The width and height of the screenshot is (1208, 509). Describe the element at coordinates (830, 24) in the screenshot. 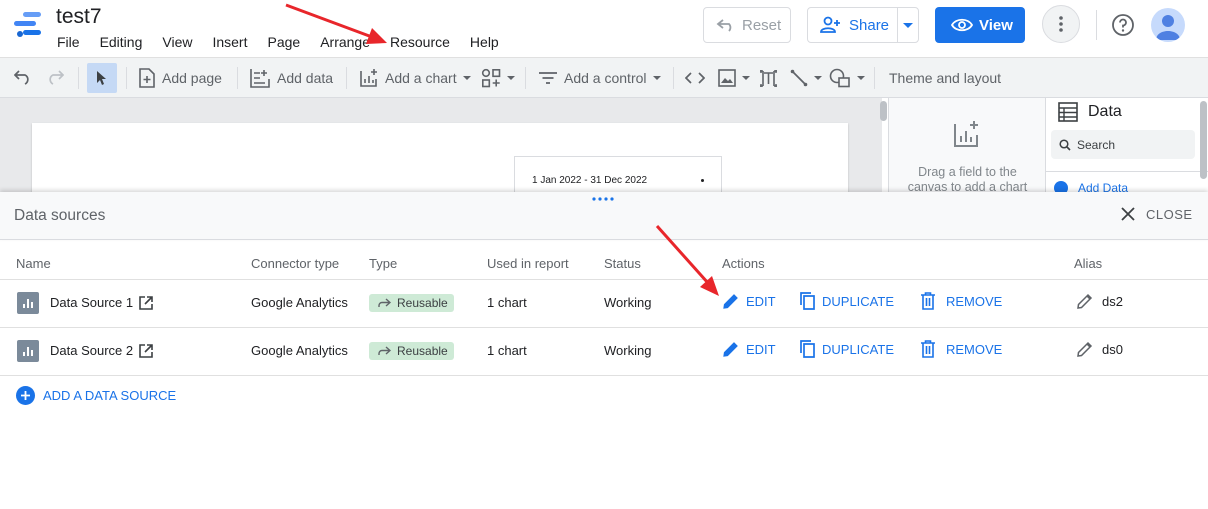

I see `add-person-icon` at that location.